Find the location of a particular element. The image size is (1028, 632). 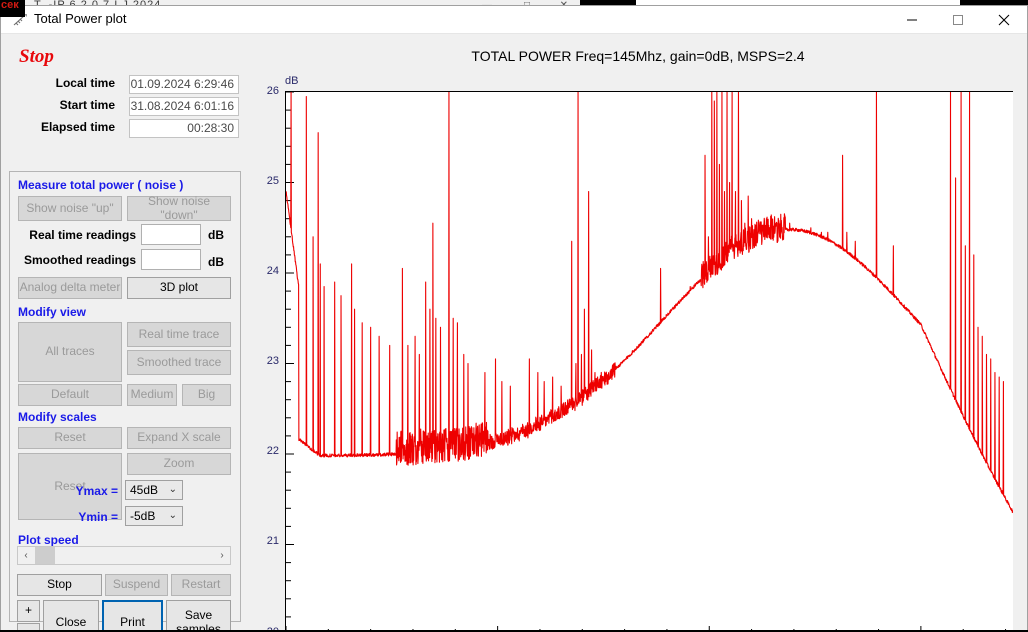

default-view-button: Default is located at coordinates (70, 395).